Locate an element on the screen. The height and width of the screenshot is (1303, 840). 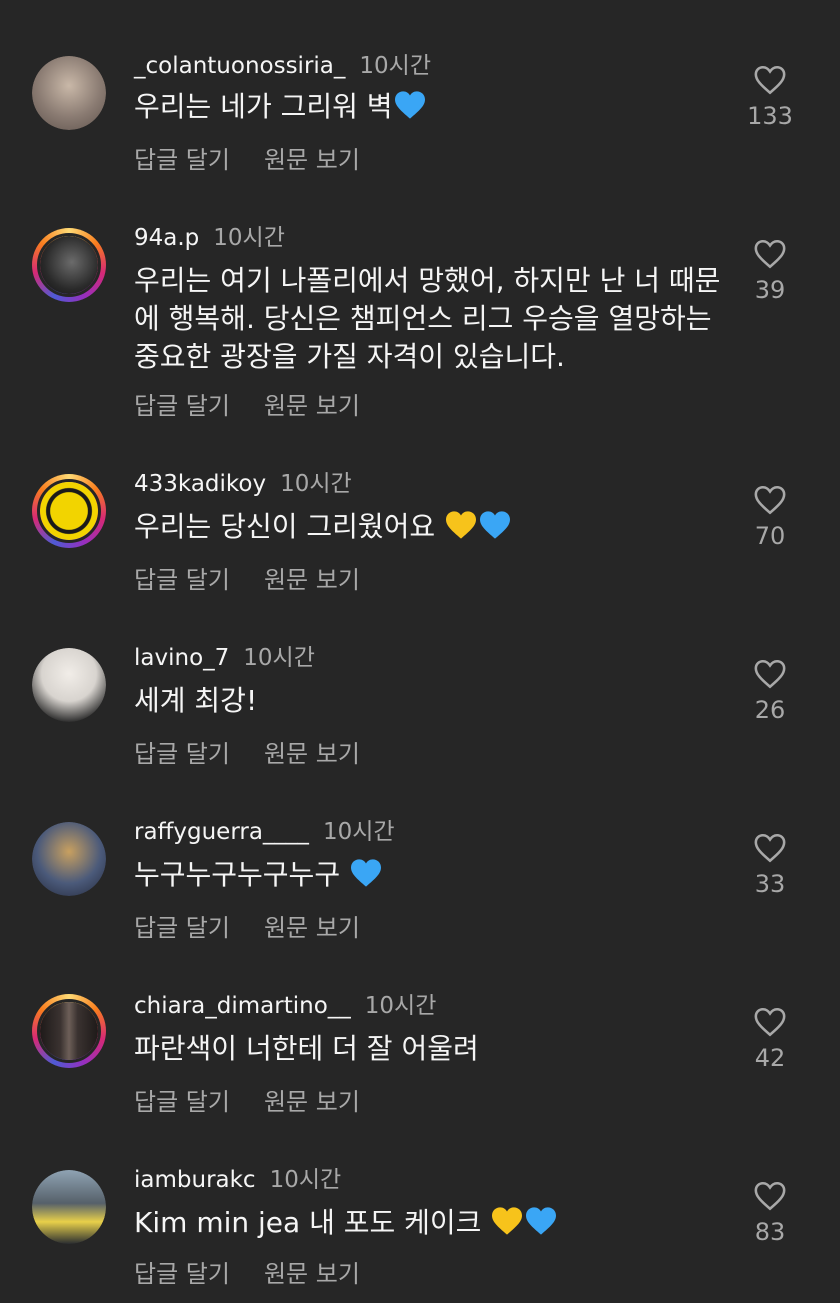
username: _colantuonossiria_ is located at coordinates (239, 66).